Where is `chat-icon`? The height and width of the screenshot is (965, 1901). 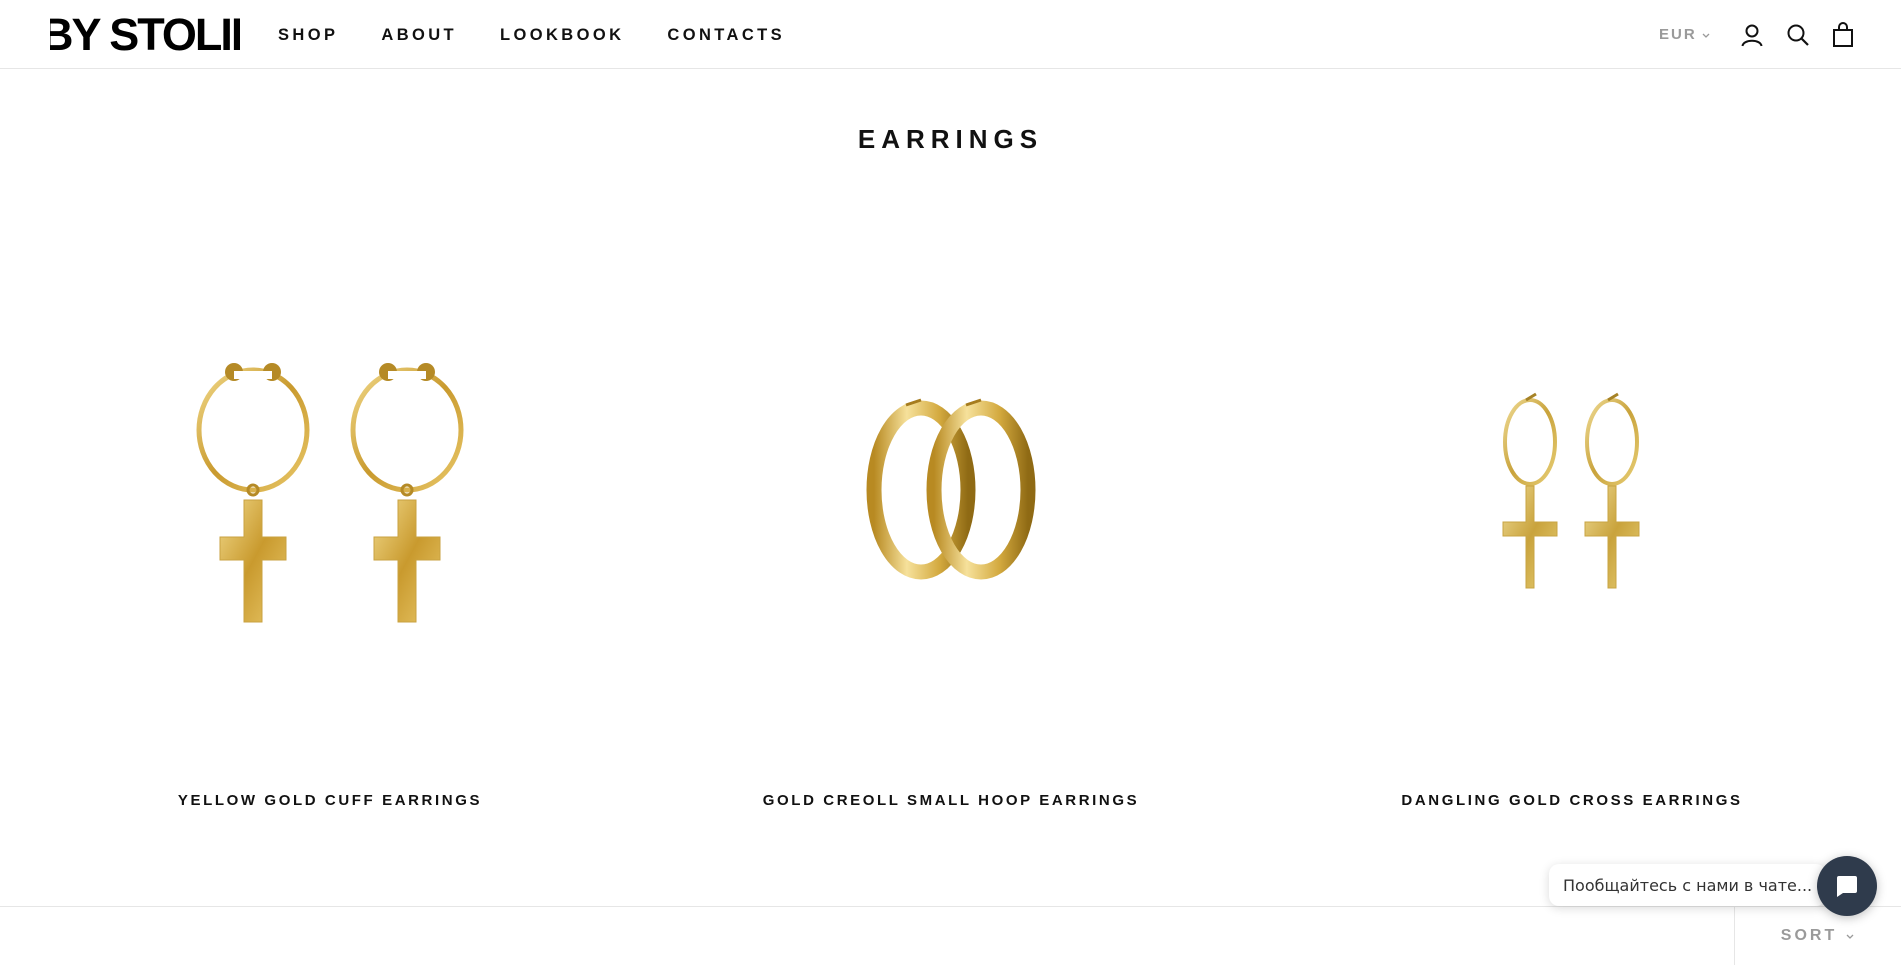
chat-icon is located at coordinates (1847, 886).